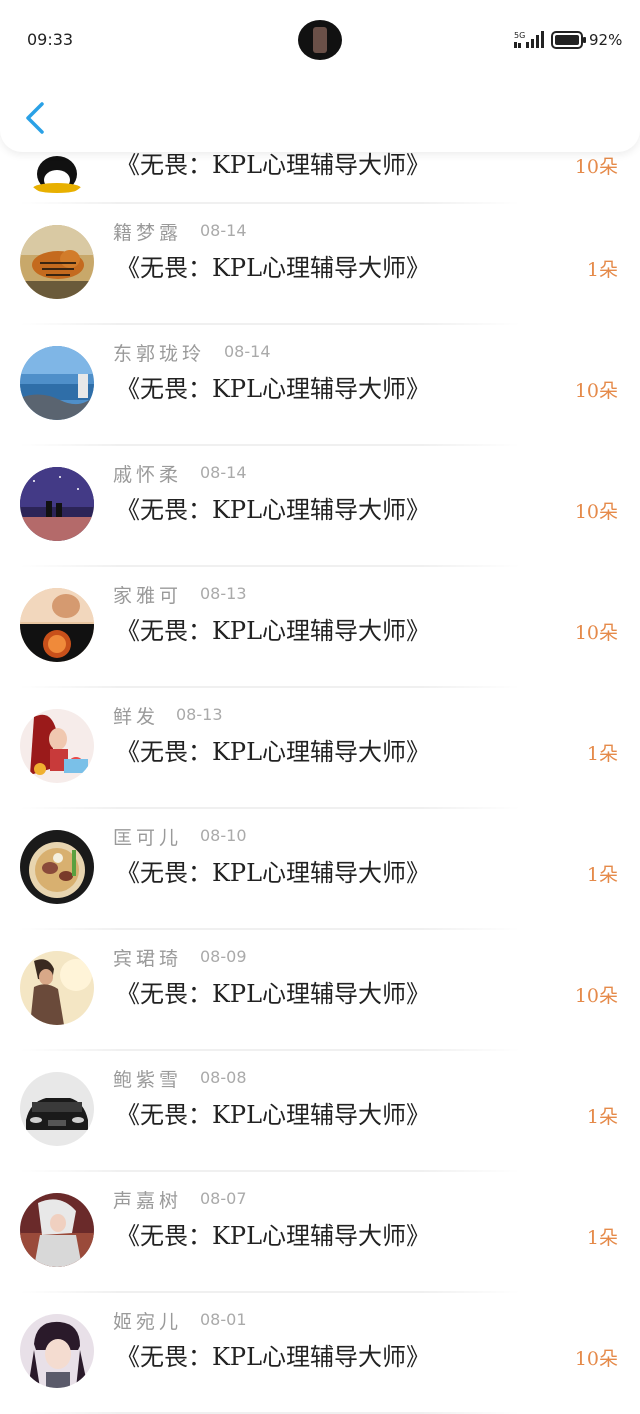 Image resolution: width=640 pixels, height=1414 pixels. What do you see at coordinates (320, 40) in the screenshot?
I see `front-camera` at bounding box center [320, 40].